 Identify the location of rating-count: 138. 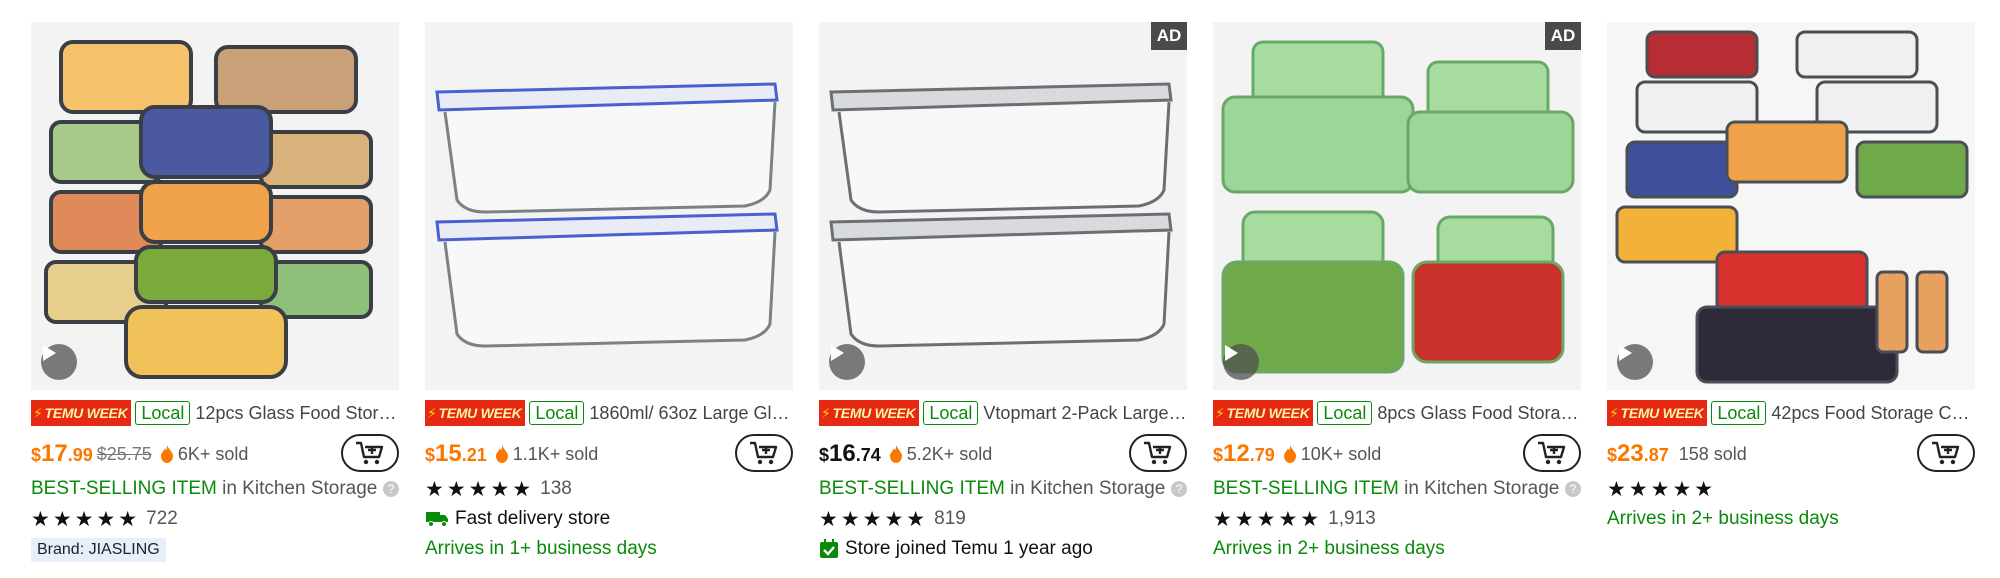
(556, 488).